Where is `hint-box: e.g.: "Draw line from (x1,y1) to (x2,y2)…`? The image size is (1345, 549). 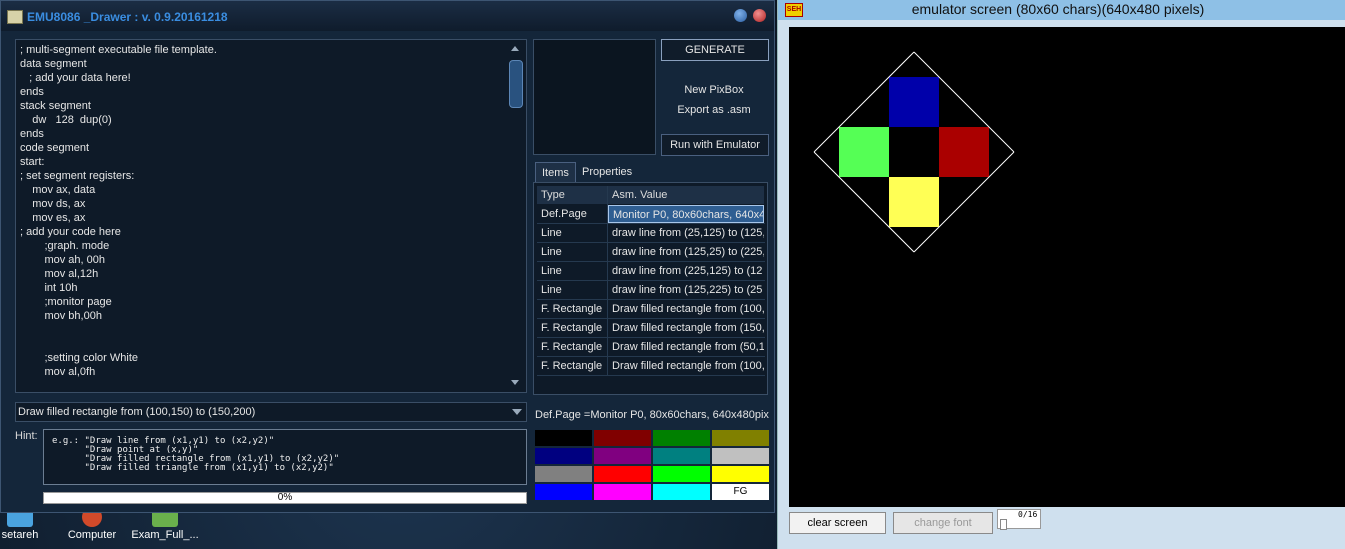
hint-box: e.g.: "Draw line from (x1,y1) to (x2,y2)… is located at coordinates (285, 457).